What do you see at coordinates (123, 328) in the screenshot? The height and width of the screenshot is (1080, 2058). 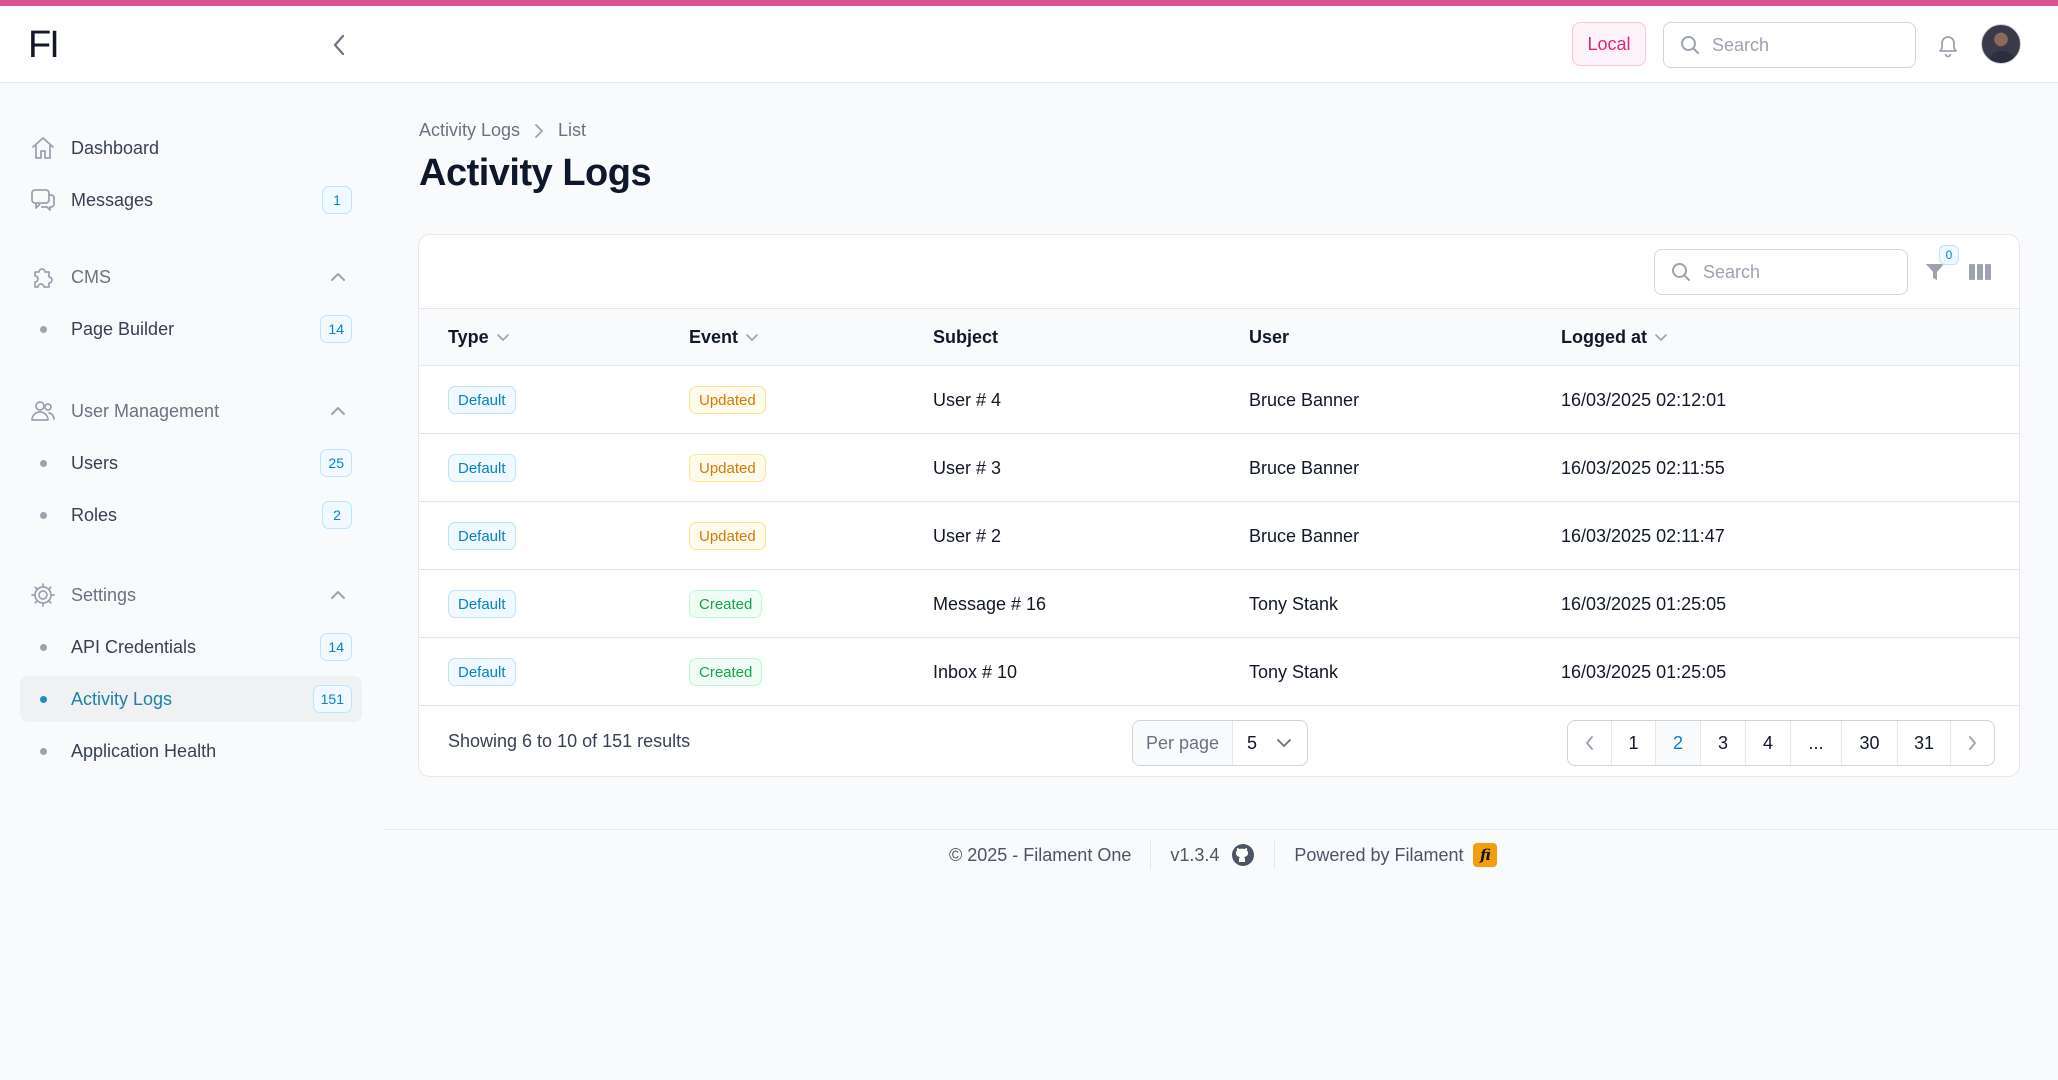 I see `sidebar-item-label: Page Builder` at bounding box center [123, 328].